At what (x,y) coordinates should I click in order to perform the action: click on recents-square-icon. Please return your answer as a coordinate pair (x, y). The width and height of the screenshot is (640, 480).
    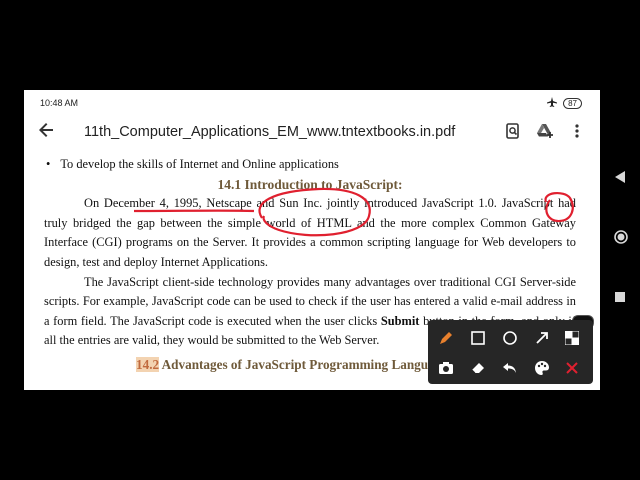
    Looking at the image, I should click on (621, 297).